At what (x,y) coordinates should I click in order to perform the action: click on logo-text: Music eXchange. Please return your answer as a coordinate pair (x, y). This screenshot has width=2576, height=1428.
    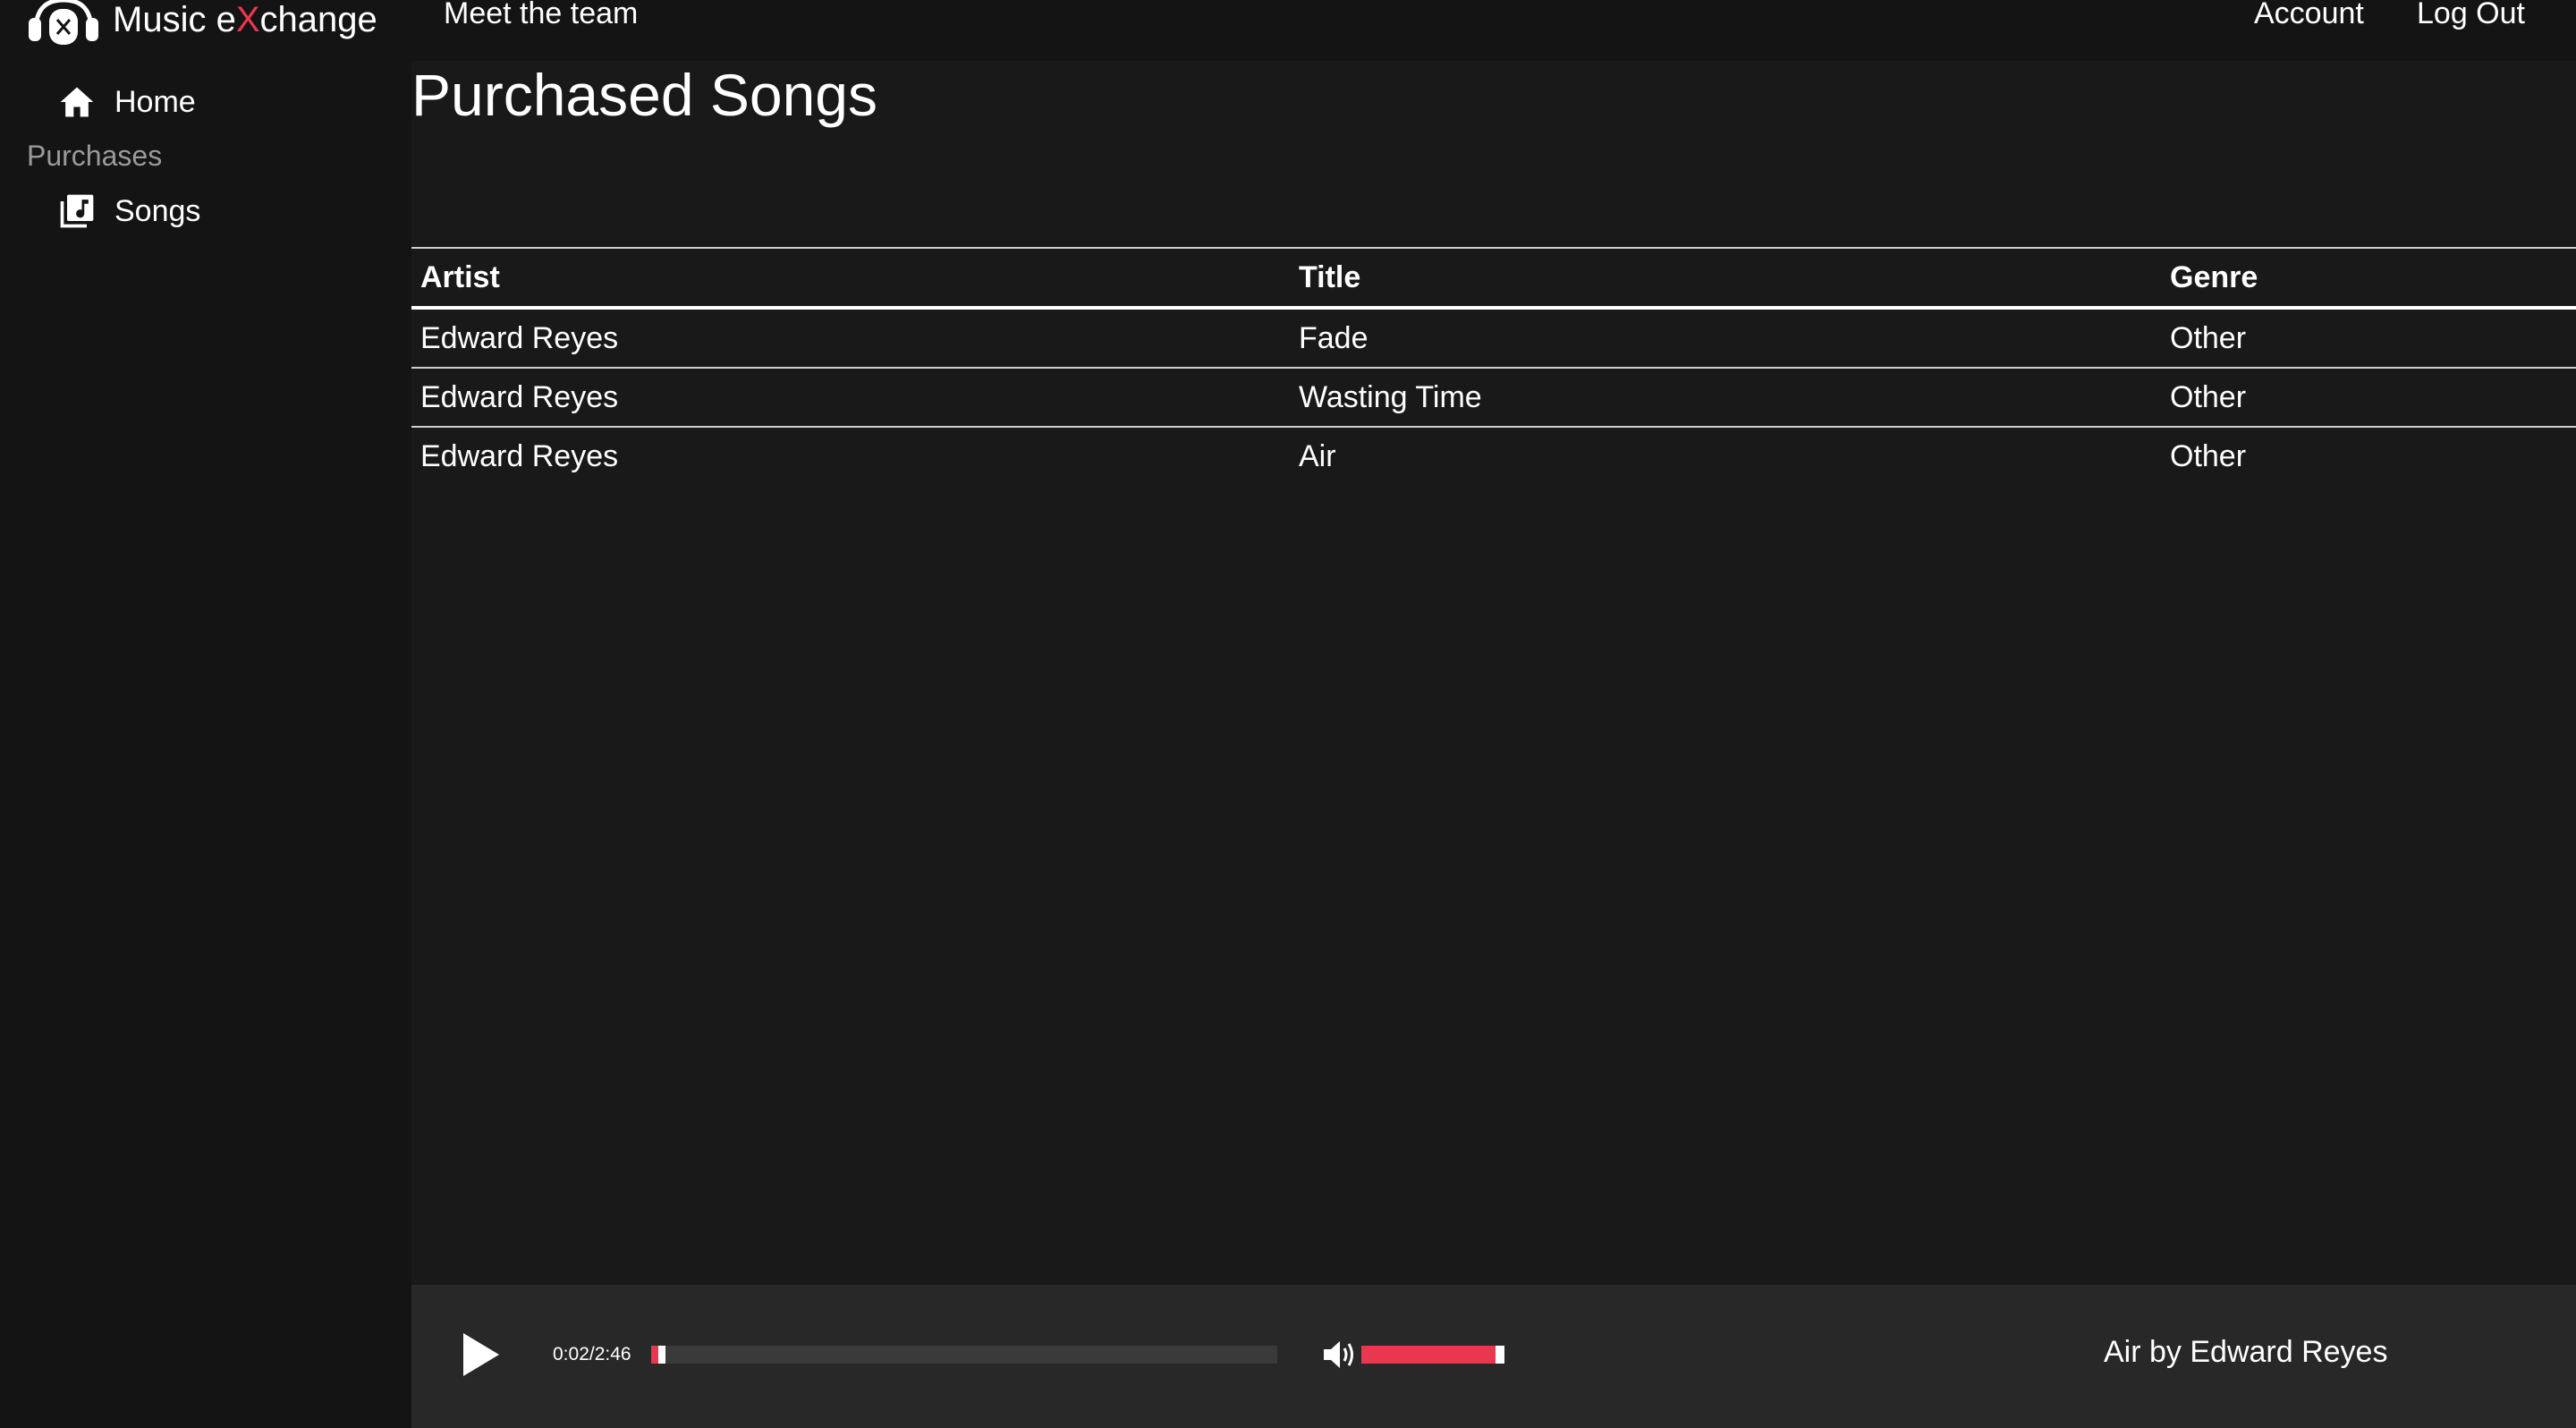
    Looking at the image, I should click on (245, 19).